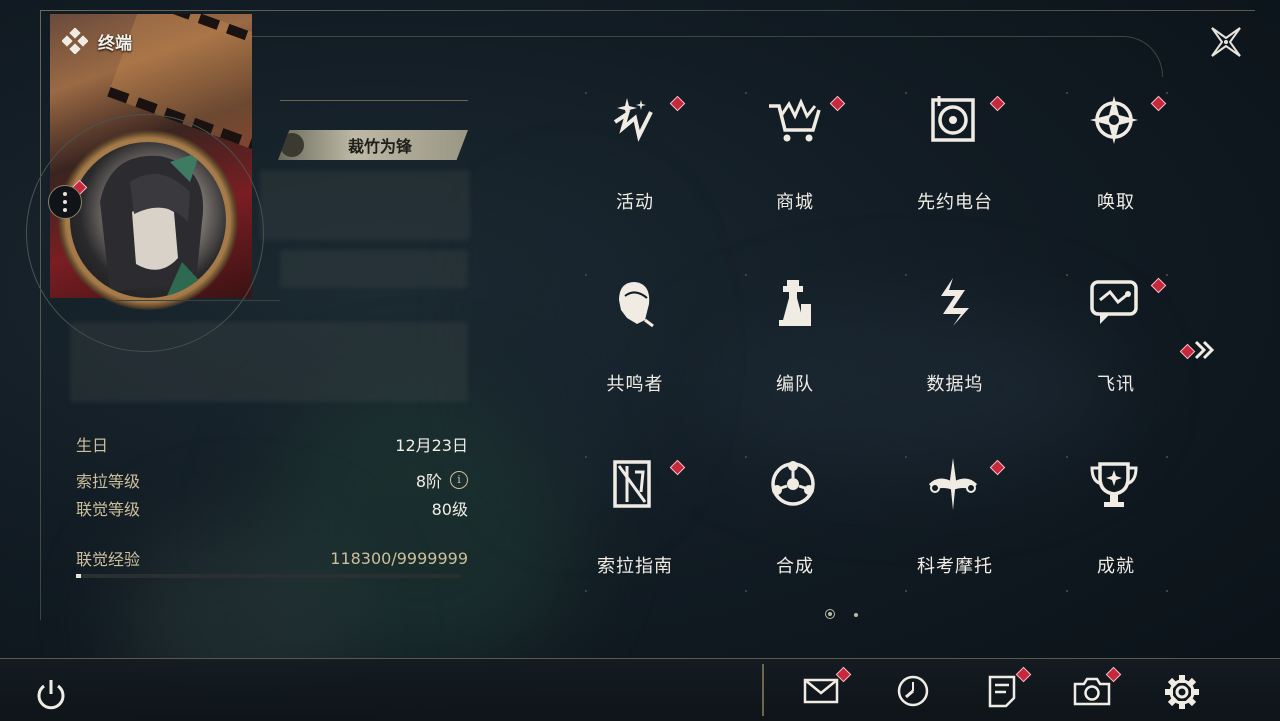 The image size is (1280, 721). Describe the element at coordinates (841, 614) in the screenshot. I see `page-indicator` at that location.